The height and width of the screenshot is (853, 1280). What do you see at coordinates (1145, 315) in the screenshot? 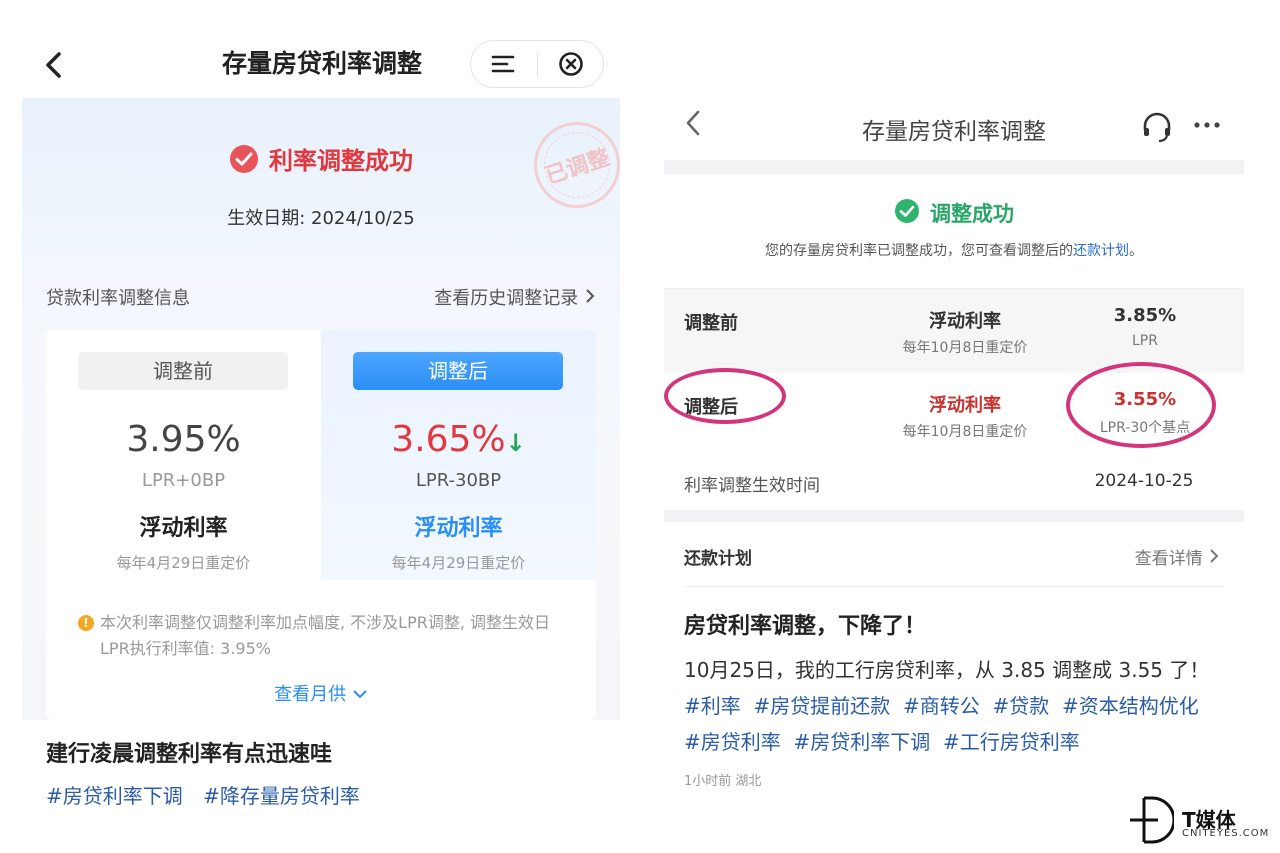
I see `before-rate: 3.85%` at bounding box center [1145, 315].